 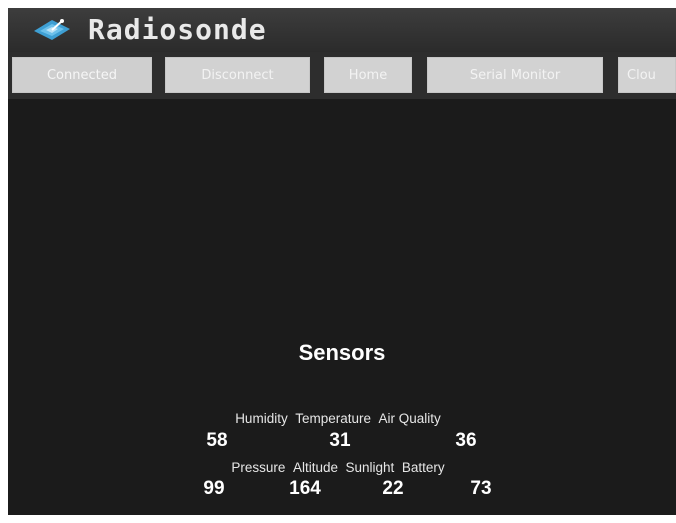 I want to click on sensors-heading: Sensors, so click(x=342, y=352).